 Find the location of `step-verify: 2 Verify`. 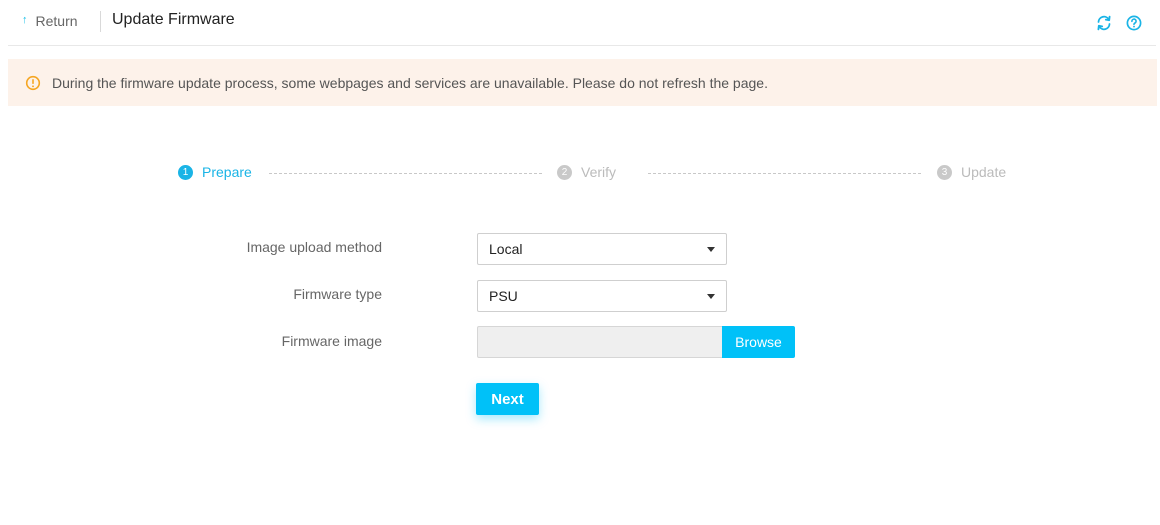

step-verify: 2 Verify is located at coordinates (586, 172).